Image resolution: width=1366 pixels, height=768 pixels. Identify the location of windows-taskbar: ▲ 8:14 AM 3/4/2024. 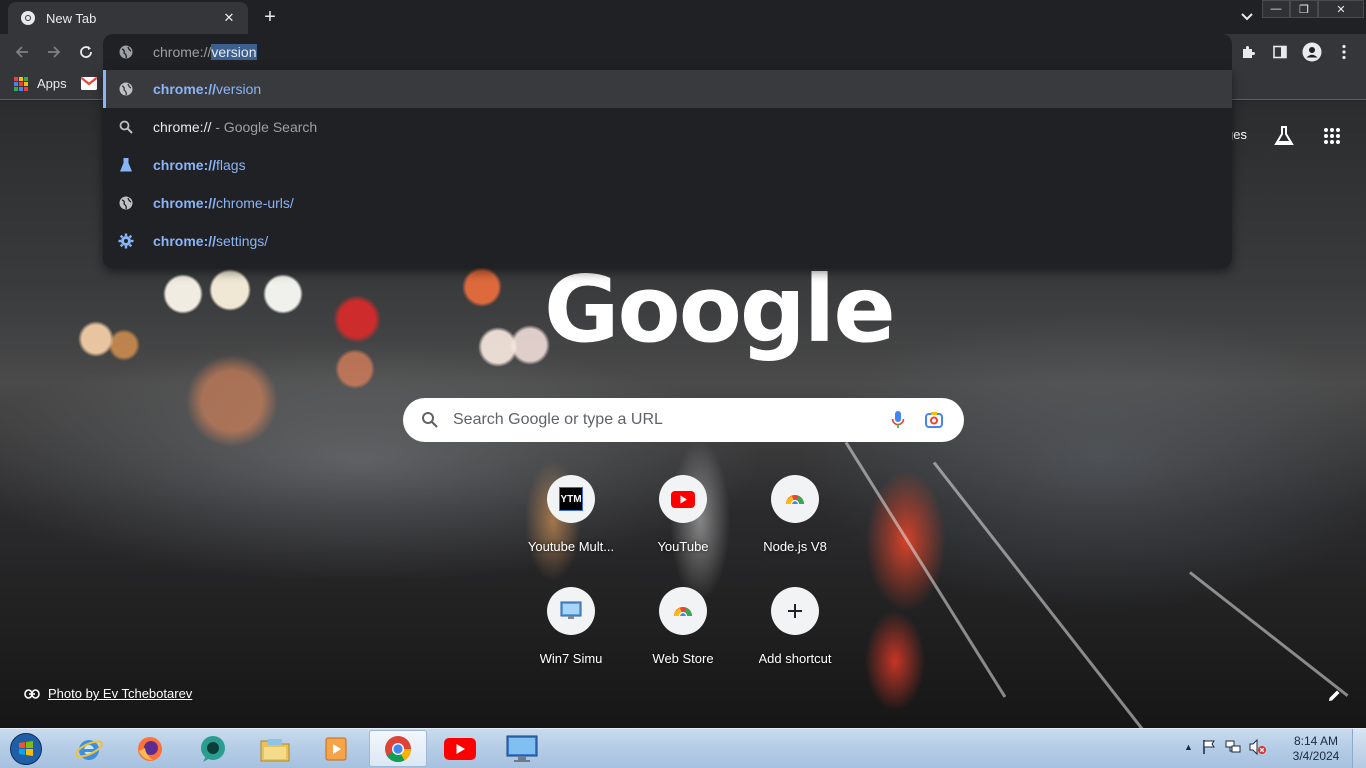
(683, 748).